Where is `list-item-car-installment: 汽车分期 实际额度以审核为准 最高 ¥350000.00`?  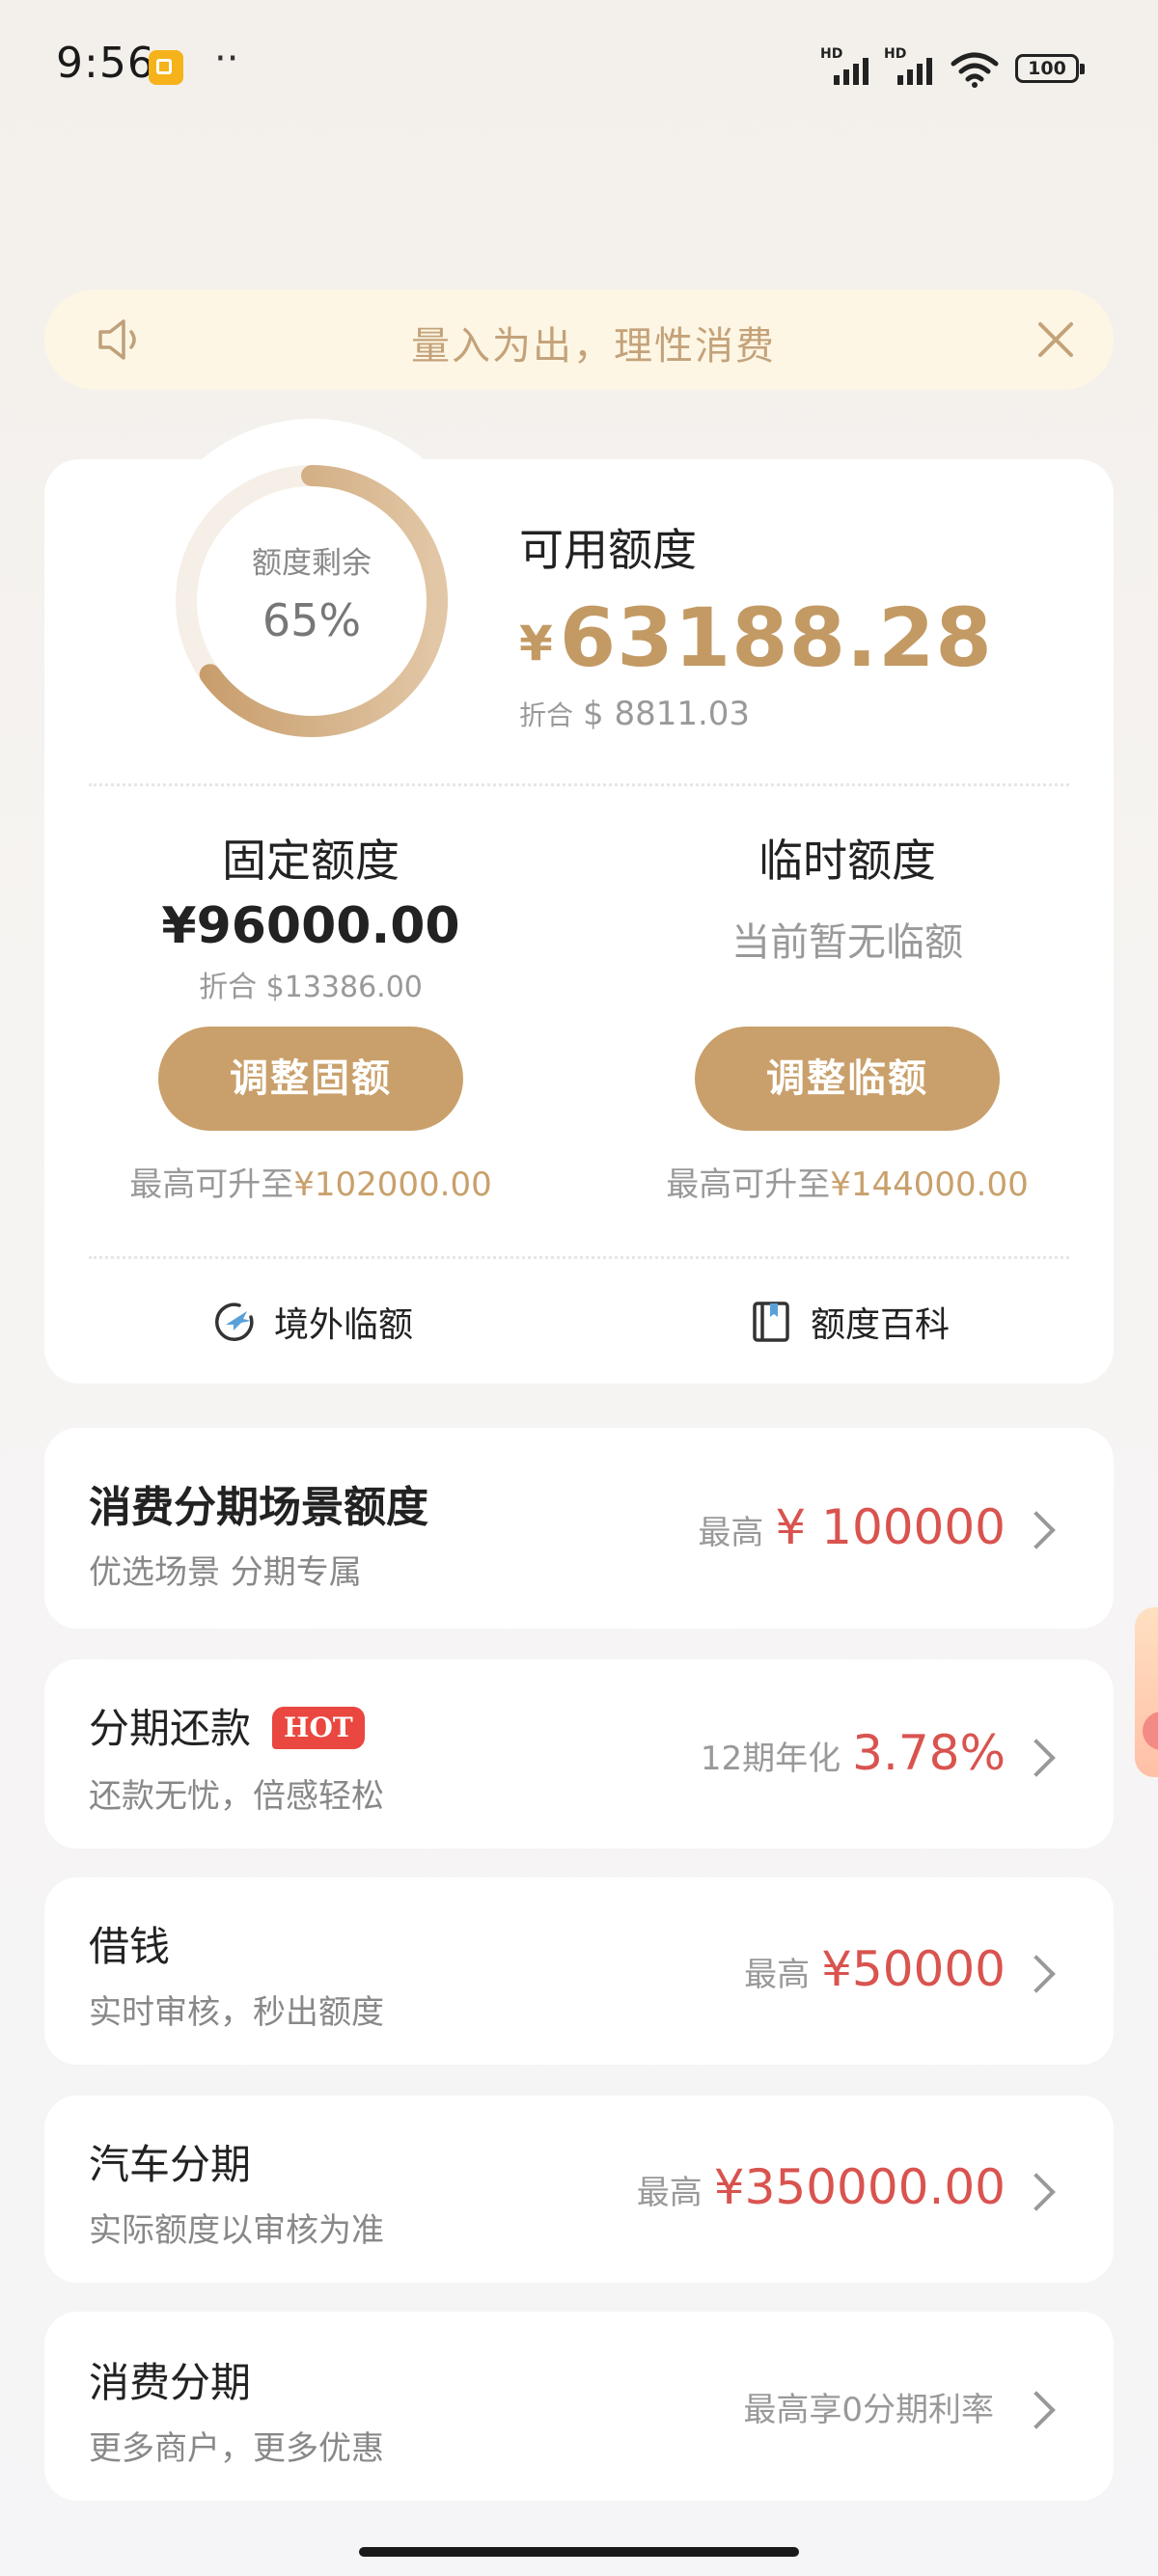 list-item-car-installment: 汽车分期 实际额度以审核为准 最高 ¥350000.00 is located at coordinates (579, 2190).